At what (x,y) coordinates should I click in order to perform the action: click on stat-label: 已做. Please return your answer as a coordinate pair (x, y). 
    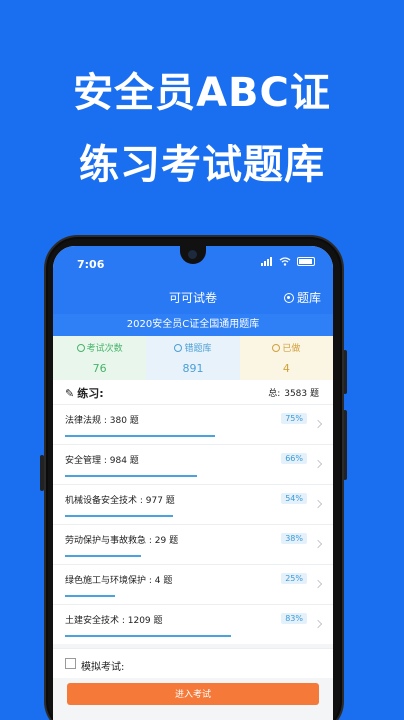
    Looking at the image, I should click on (291, 349).